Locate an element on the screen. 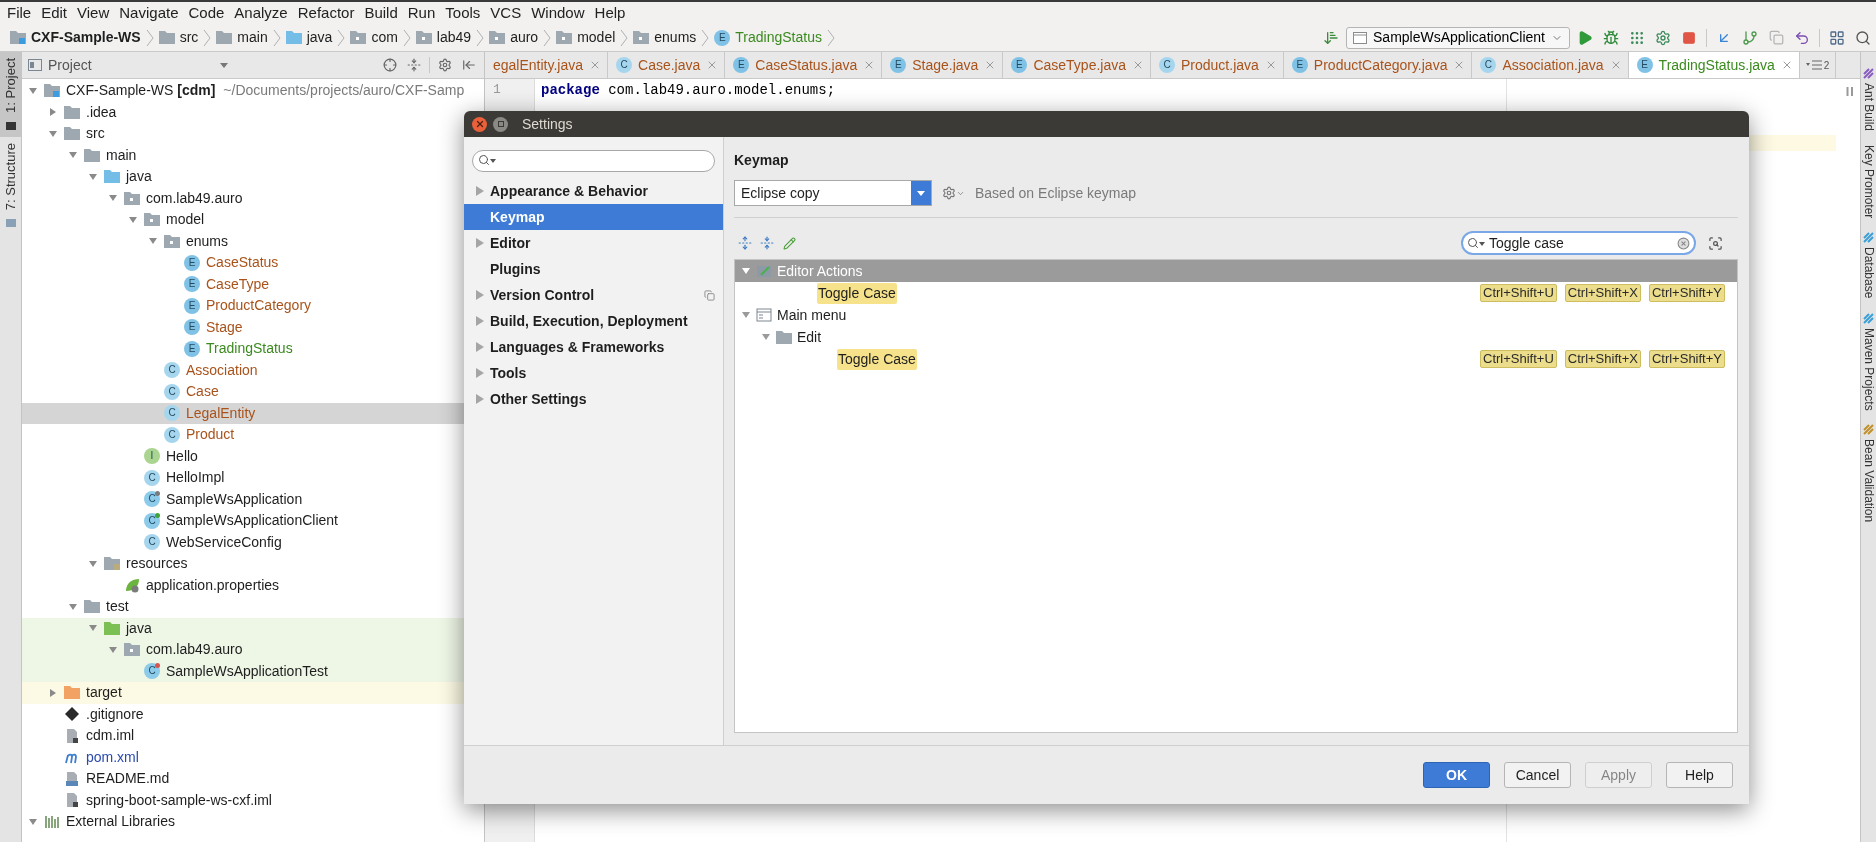  tree-item: cdm.iml is located at coordinates (253, 736).